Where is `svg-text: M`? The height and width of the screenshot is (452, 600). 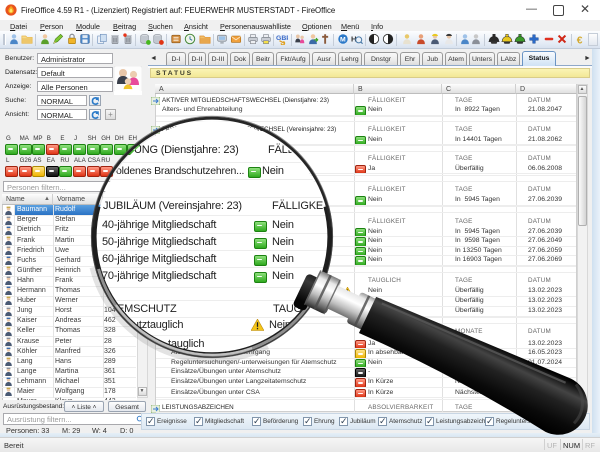 svg-text: M is located at coordinates (343, 40).